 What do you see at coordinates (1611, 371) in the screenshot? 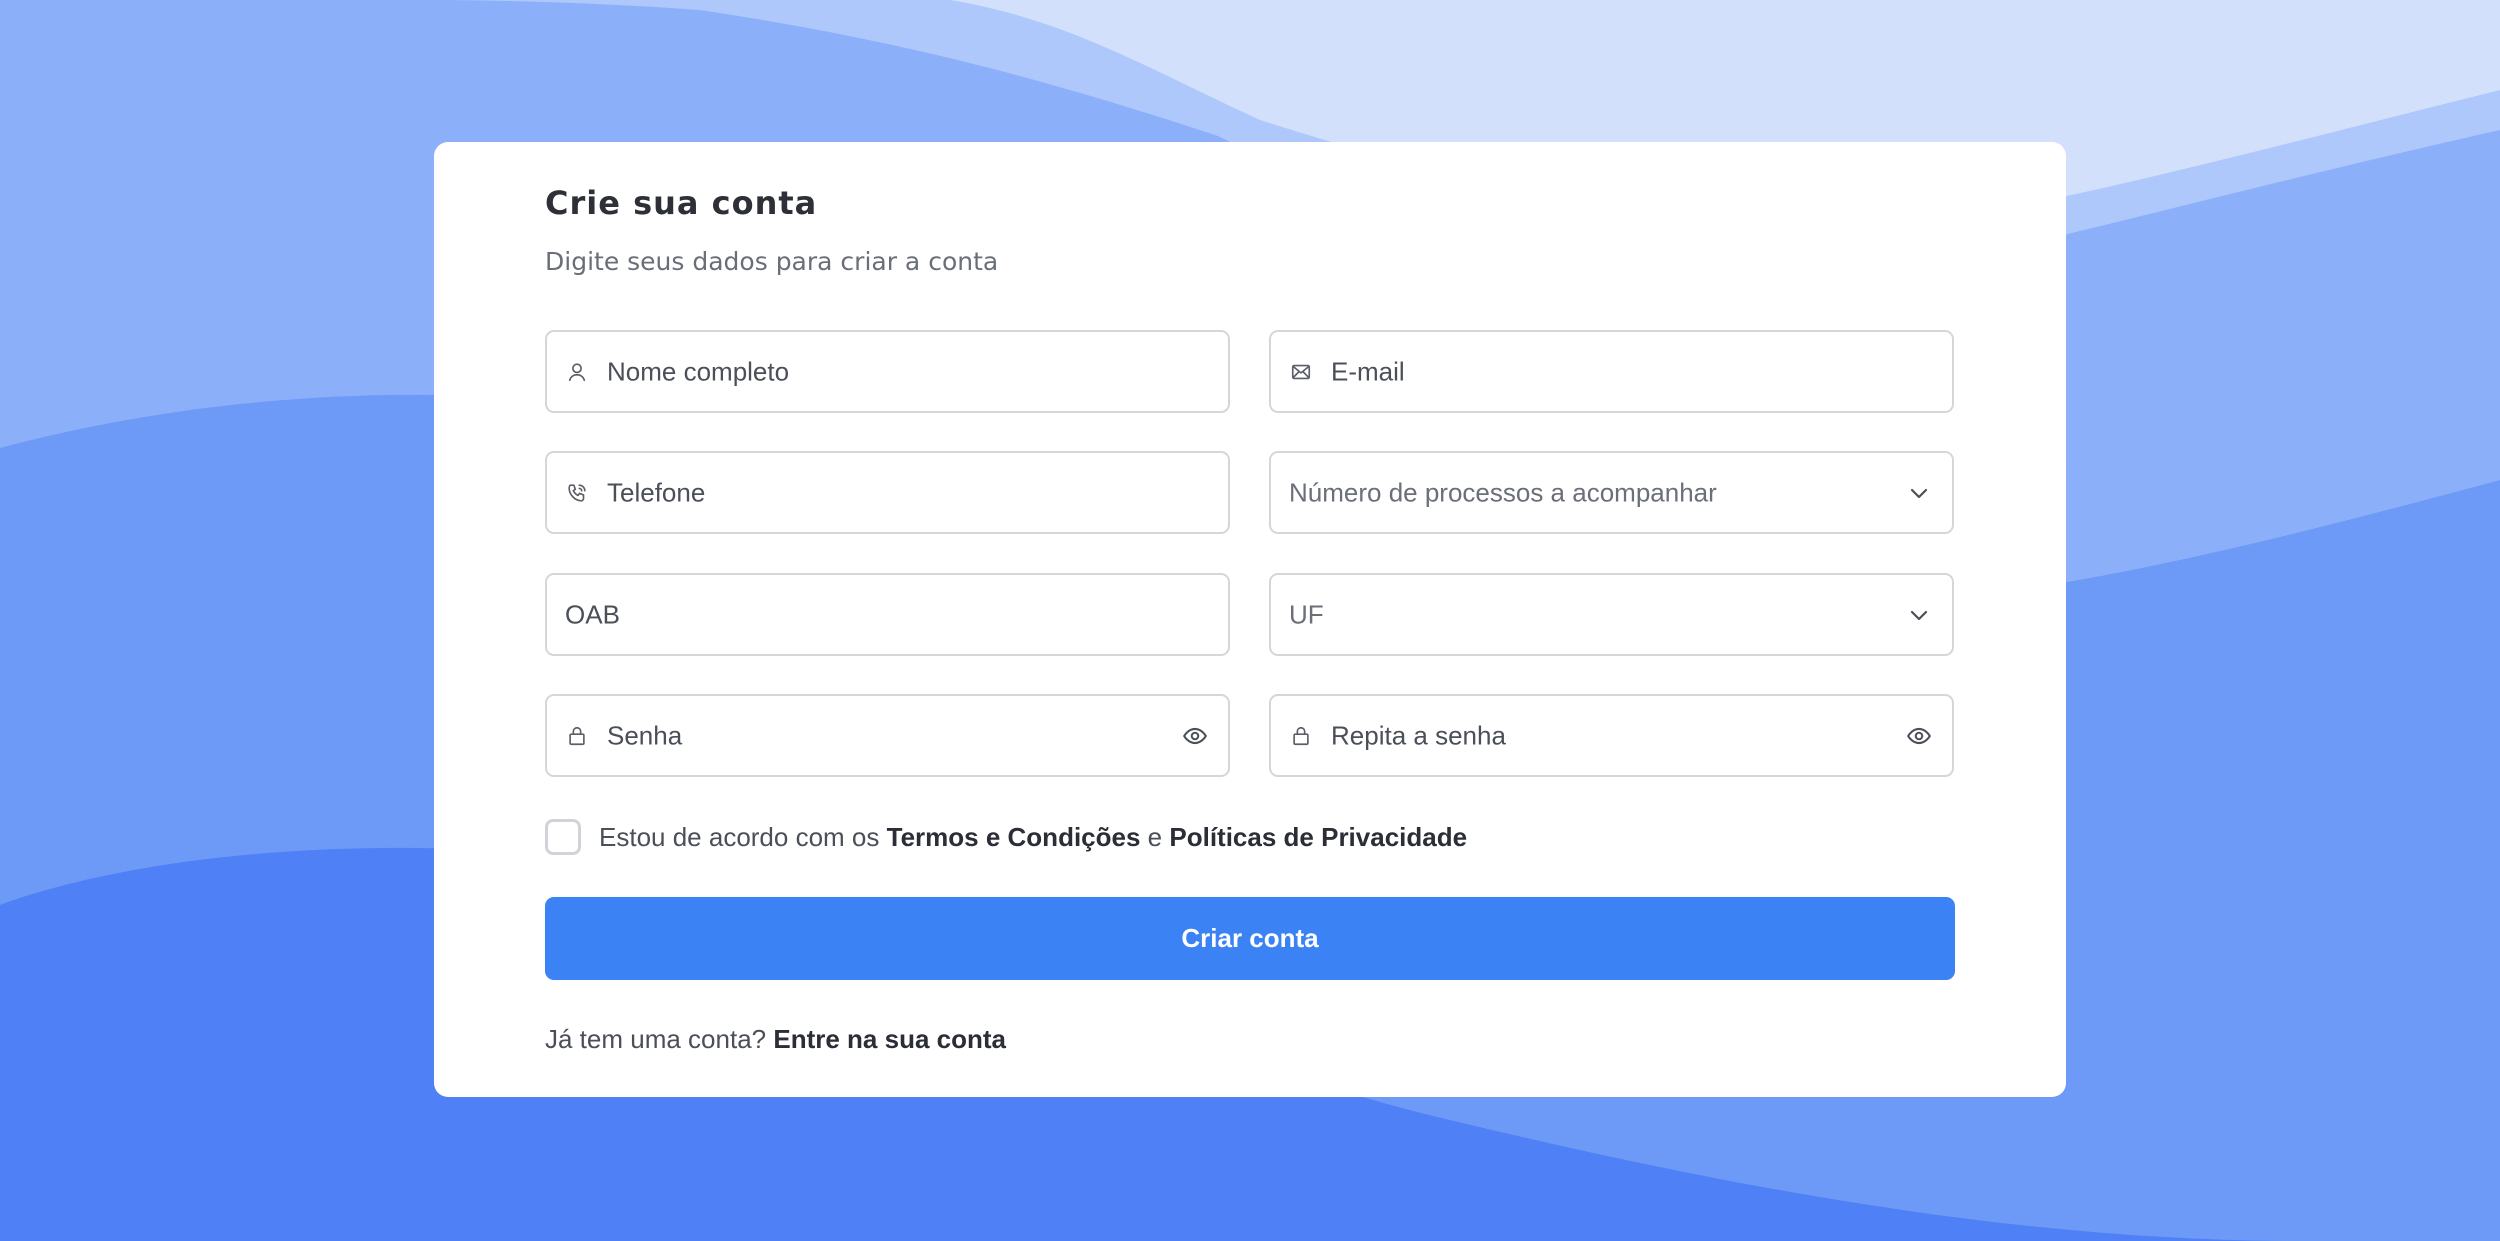
I see `email-field: E-mail` at bounding box center [1611, 371].